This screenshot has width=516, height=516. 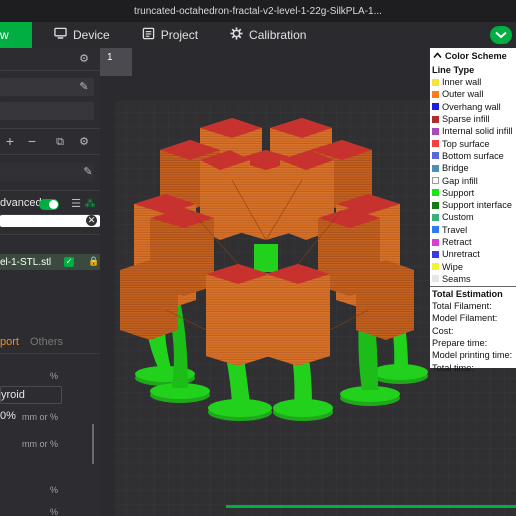 What do you see at coordinates (458, 217) in the screenshot?
I see `legend-item-label: Custom` at bounding box center [458, 217].